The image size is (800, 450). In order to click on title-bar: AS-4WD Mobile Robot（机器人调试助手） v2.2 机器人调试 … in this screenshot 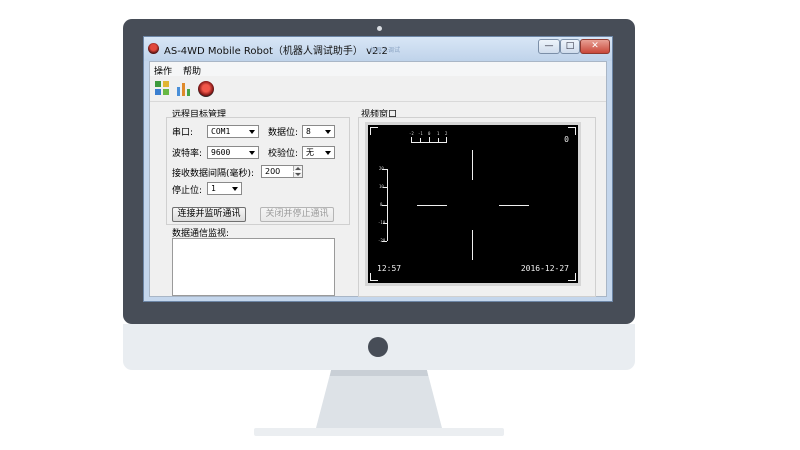, I will do `click(378, 49)`.